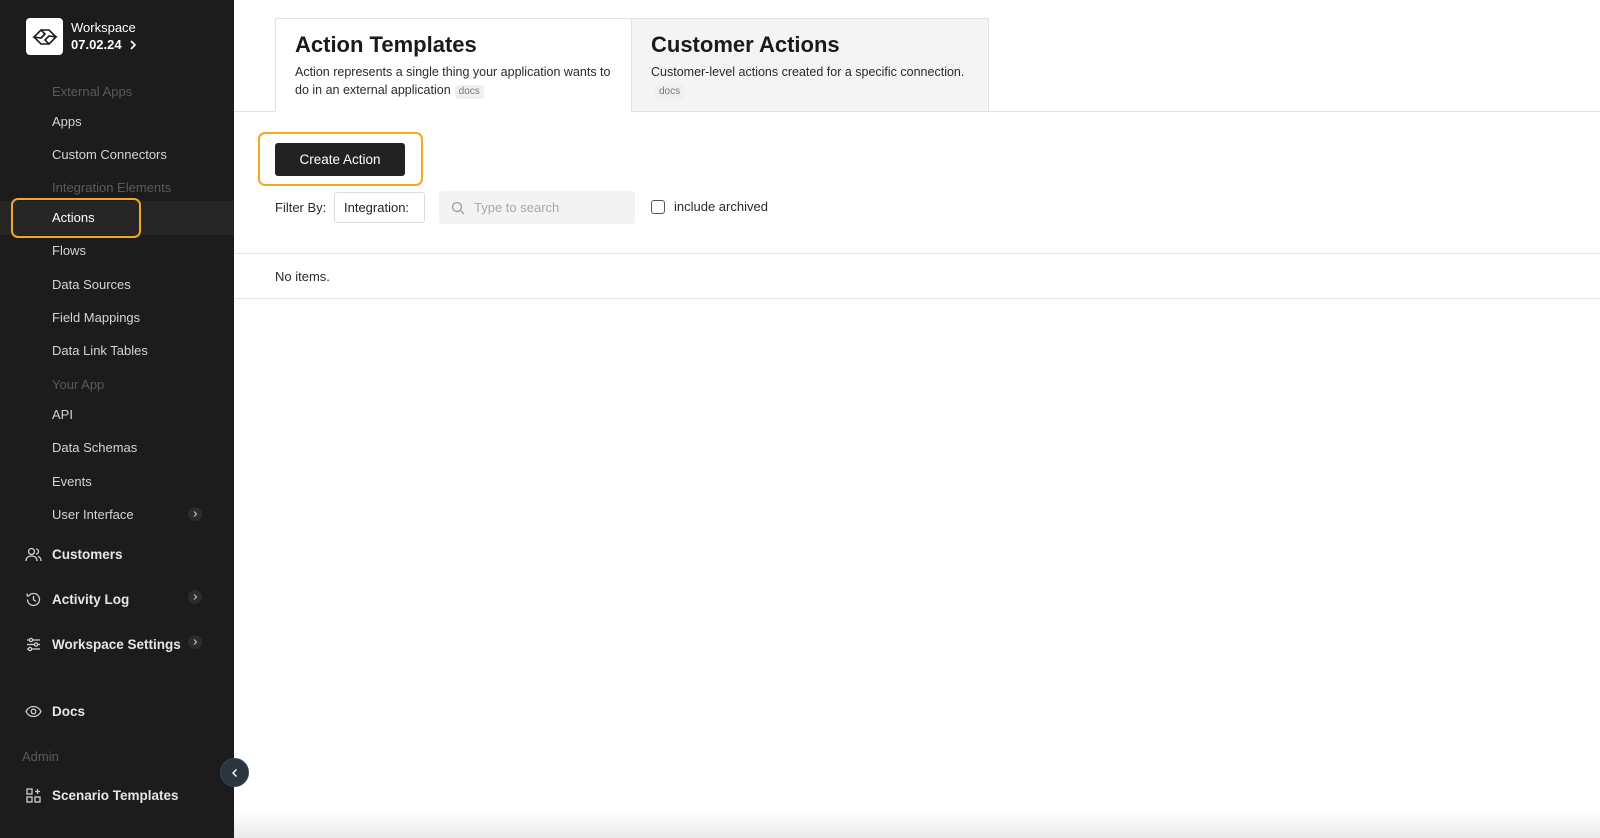  I want to click on bottom-scroll-shadow, so click(917, 825).